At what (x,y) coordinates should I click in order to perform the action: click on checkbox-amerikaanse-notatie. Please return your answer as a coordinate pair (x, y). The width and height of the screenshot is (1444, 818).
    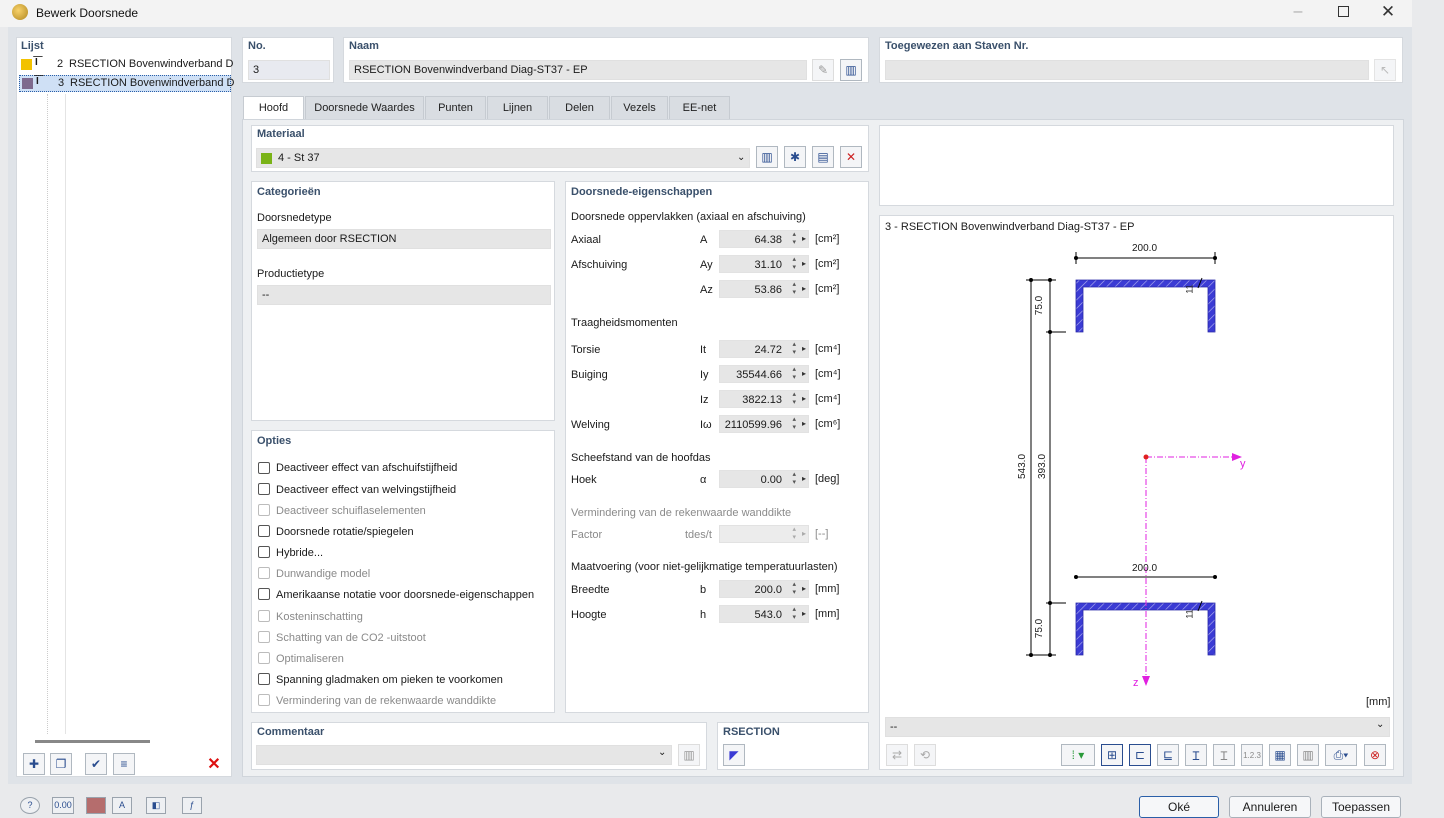
    Looking at the image, I should click on (264, 594).